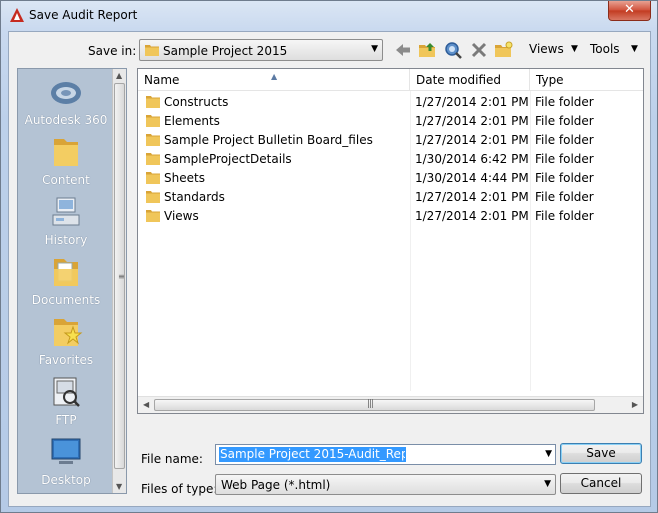 Image resolution: width=658 pixels, height=513 pixels. I want to click on column-date-modified: Date modified, so click(470, 80).